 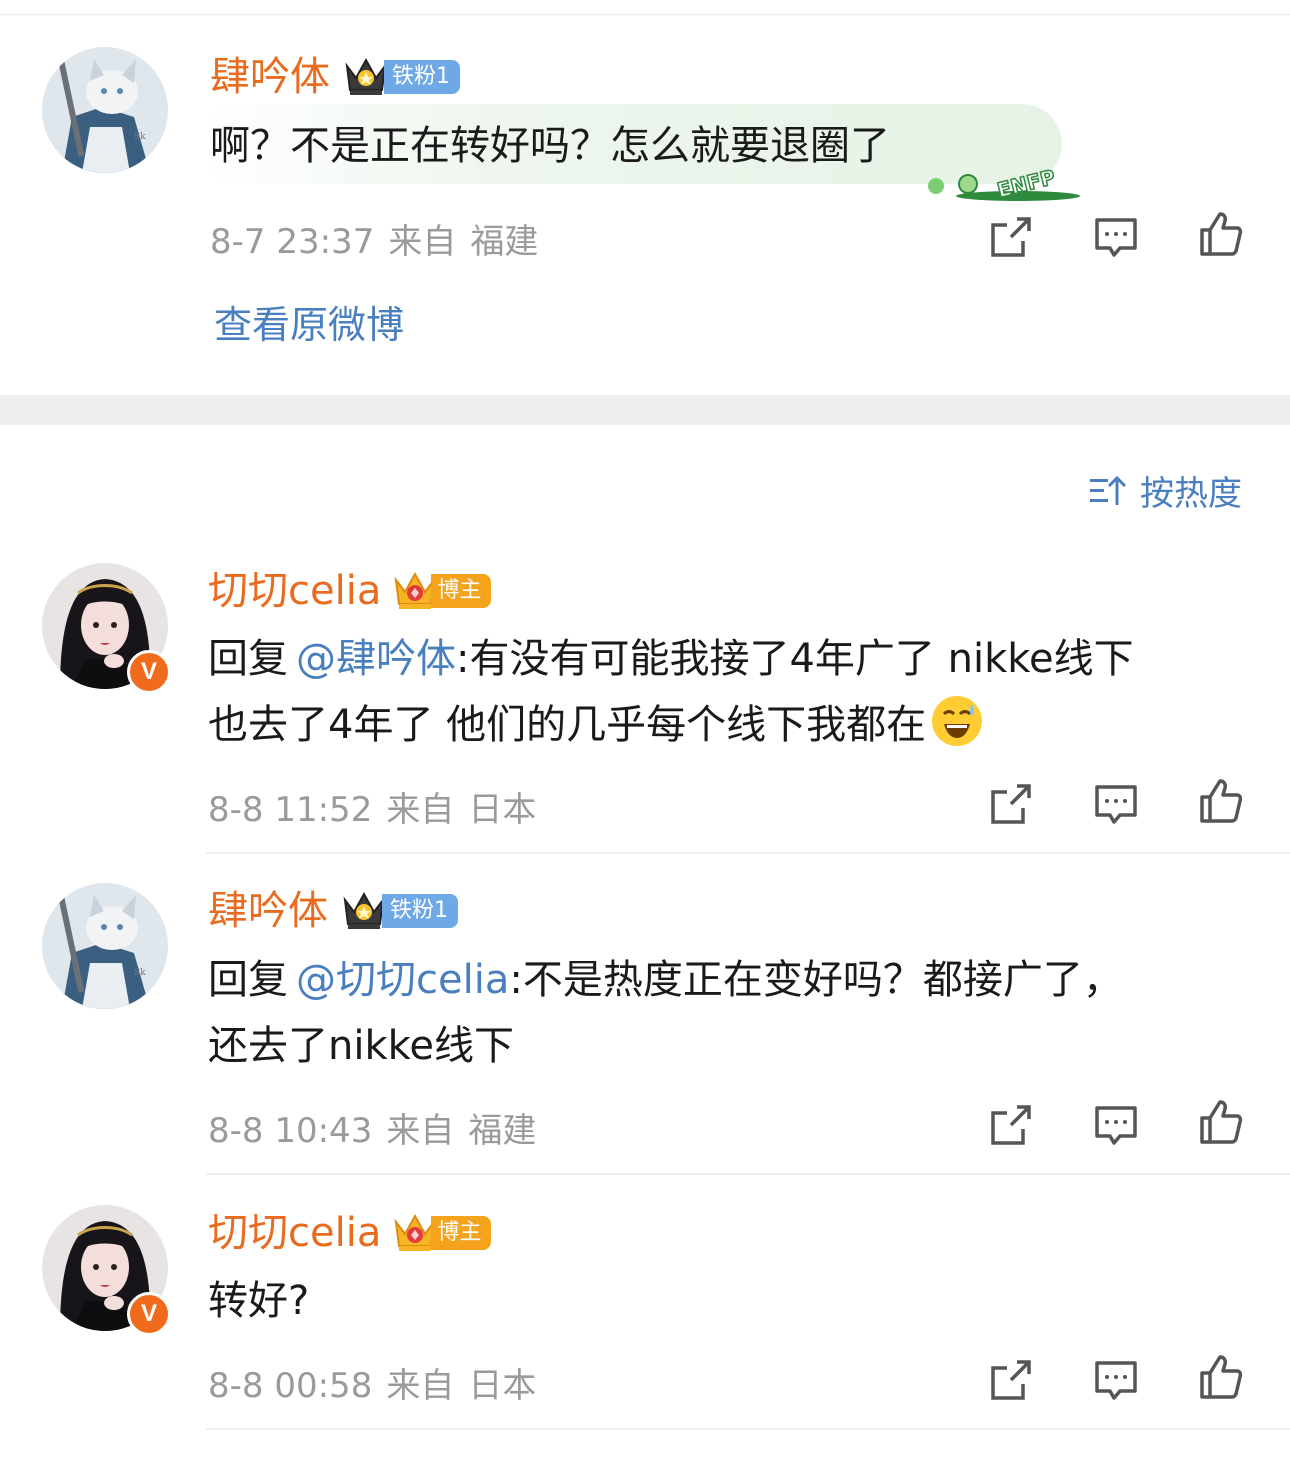 I want to click on sweat-smile-emoji, so click(x=957, y=721).